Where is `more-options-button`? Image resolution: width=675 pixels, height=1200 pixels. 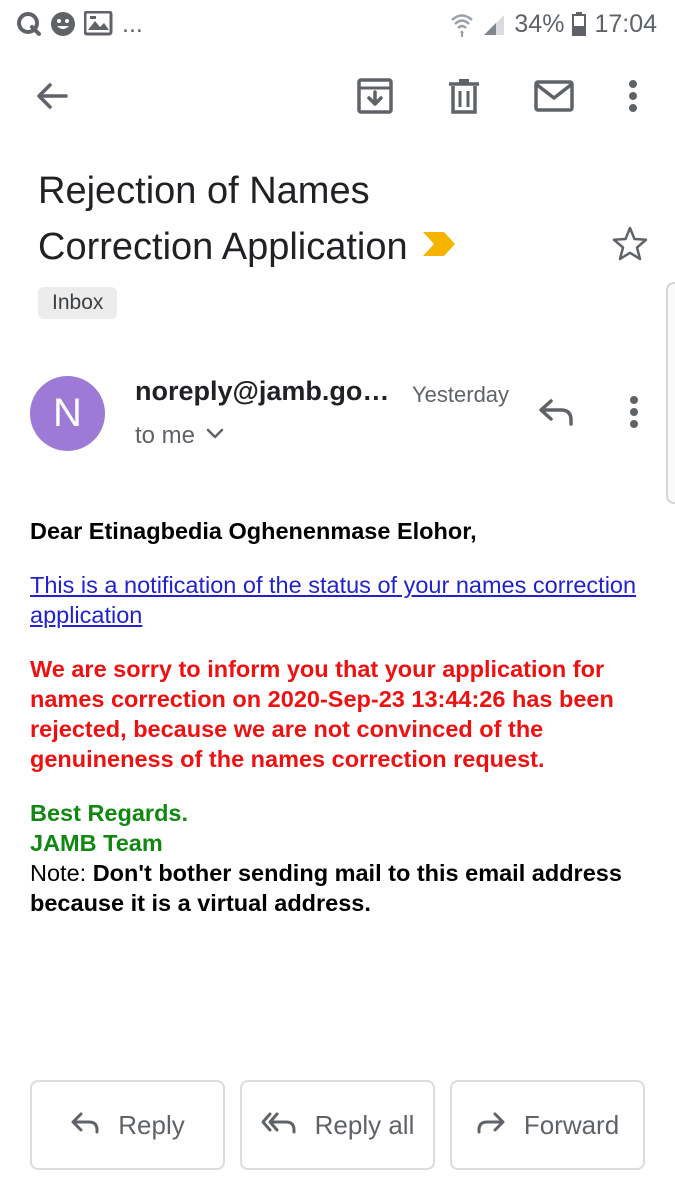 more-options-button is located at coordinates (633, 98).